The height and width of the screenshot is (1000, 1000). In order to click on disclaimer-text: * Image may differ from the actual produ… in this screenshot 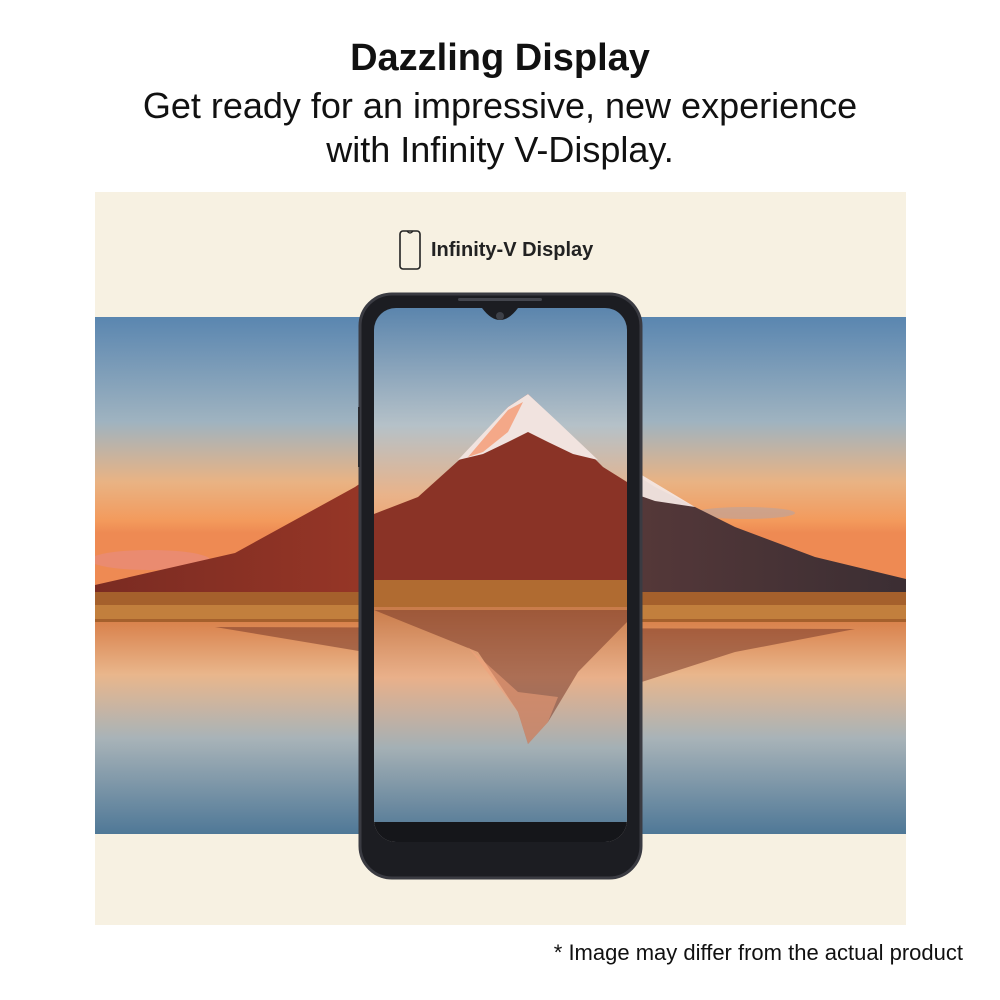, I will do `click(758, 952)`.